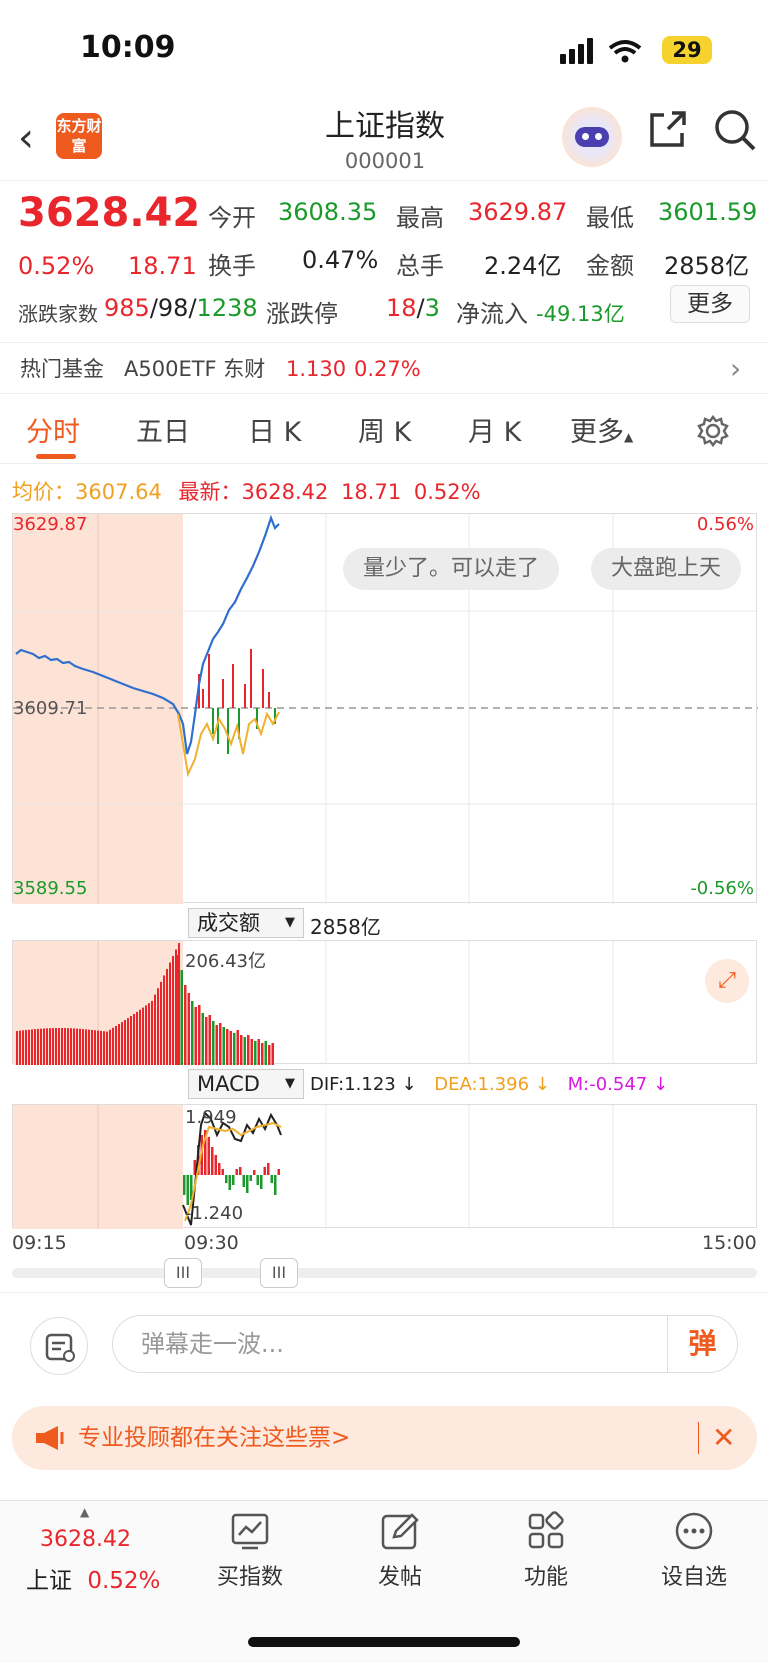  I want to click on time-range-slider, so click(384, 1273).